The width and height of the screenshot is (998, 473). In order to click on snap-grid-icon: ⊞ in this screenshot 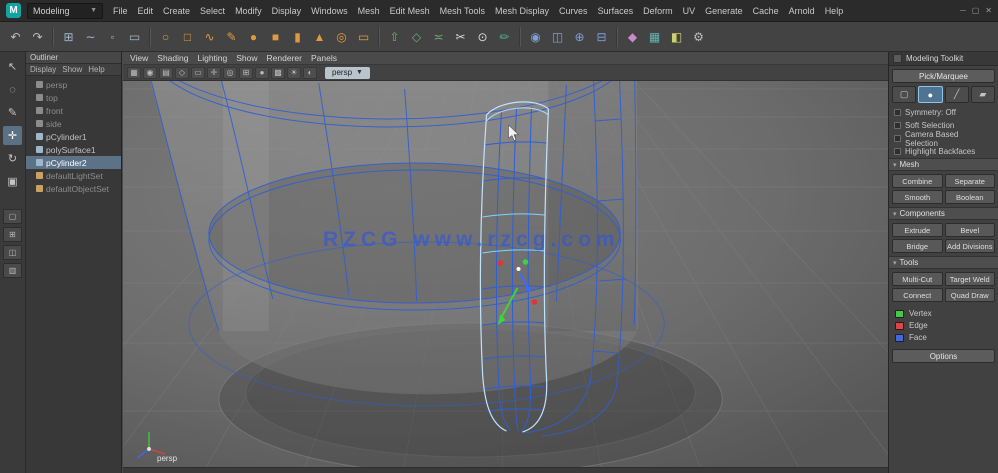, I will do `click(68, 36)`.